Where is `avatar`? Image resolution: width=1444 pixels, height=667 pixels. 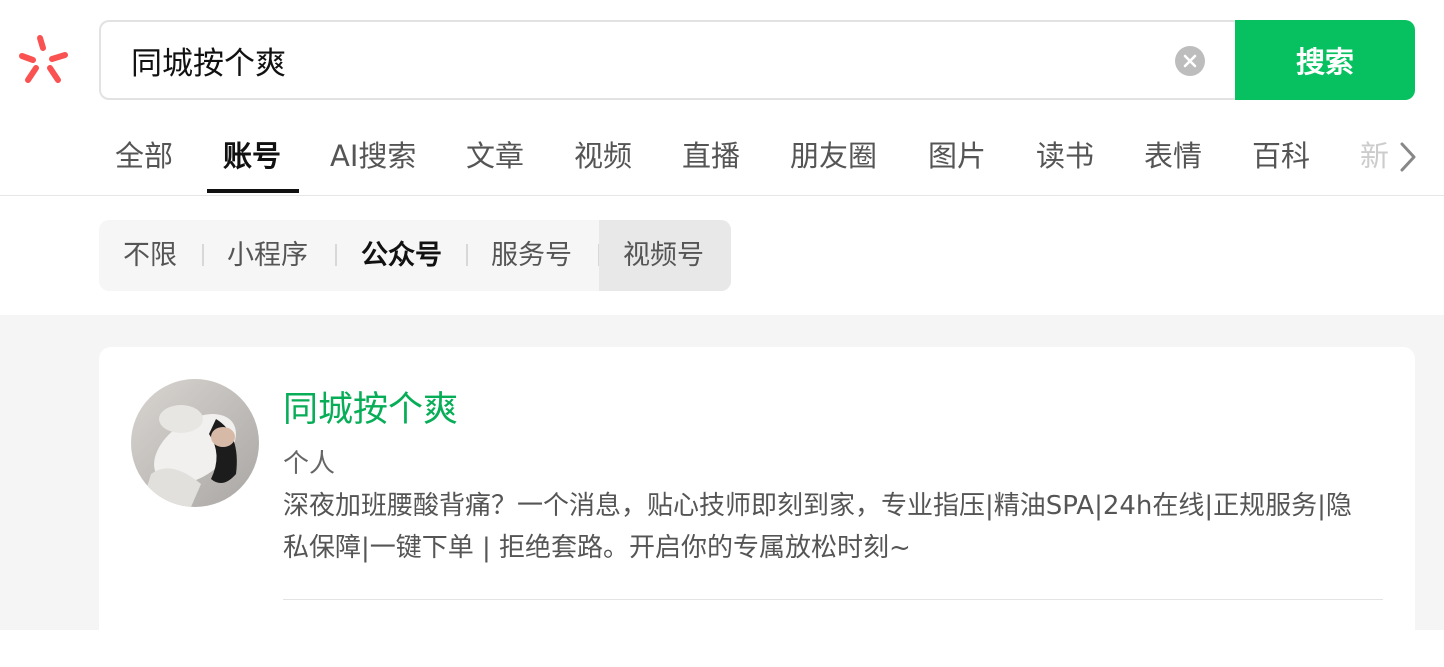 avatar is located at coordinates (195, 443).